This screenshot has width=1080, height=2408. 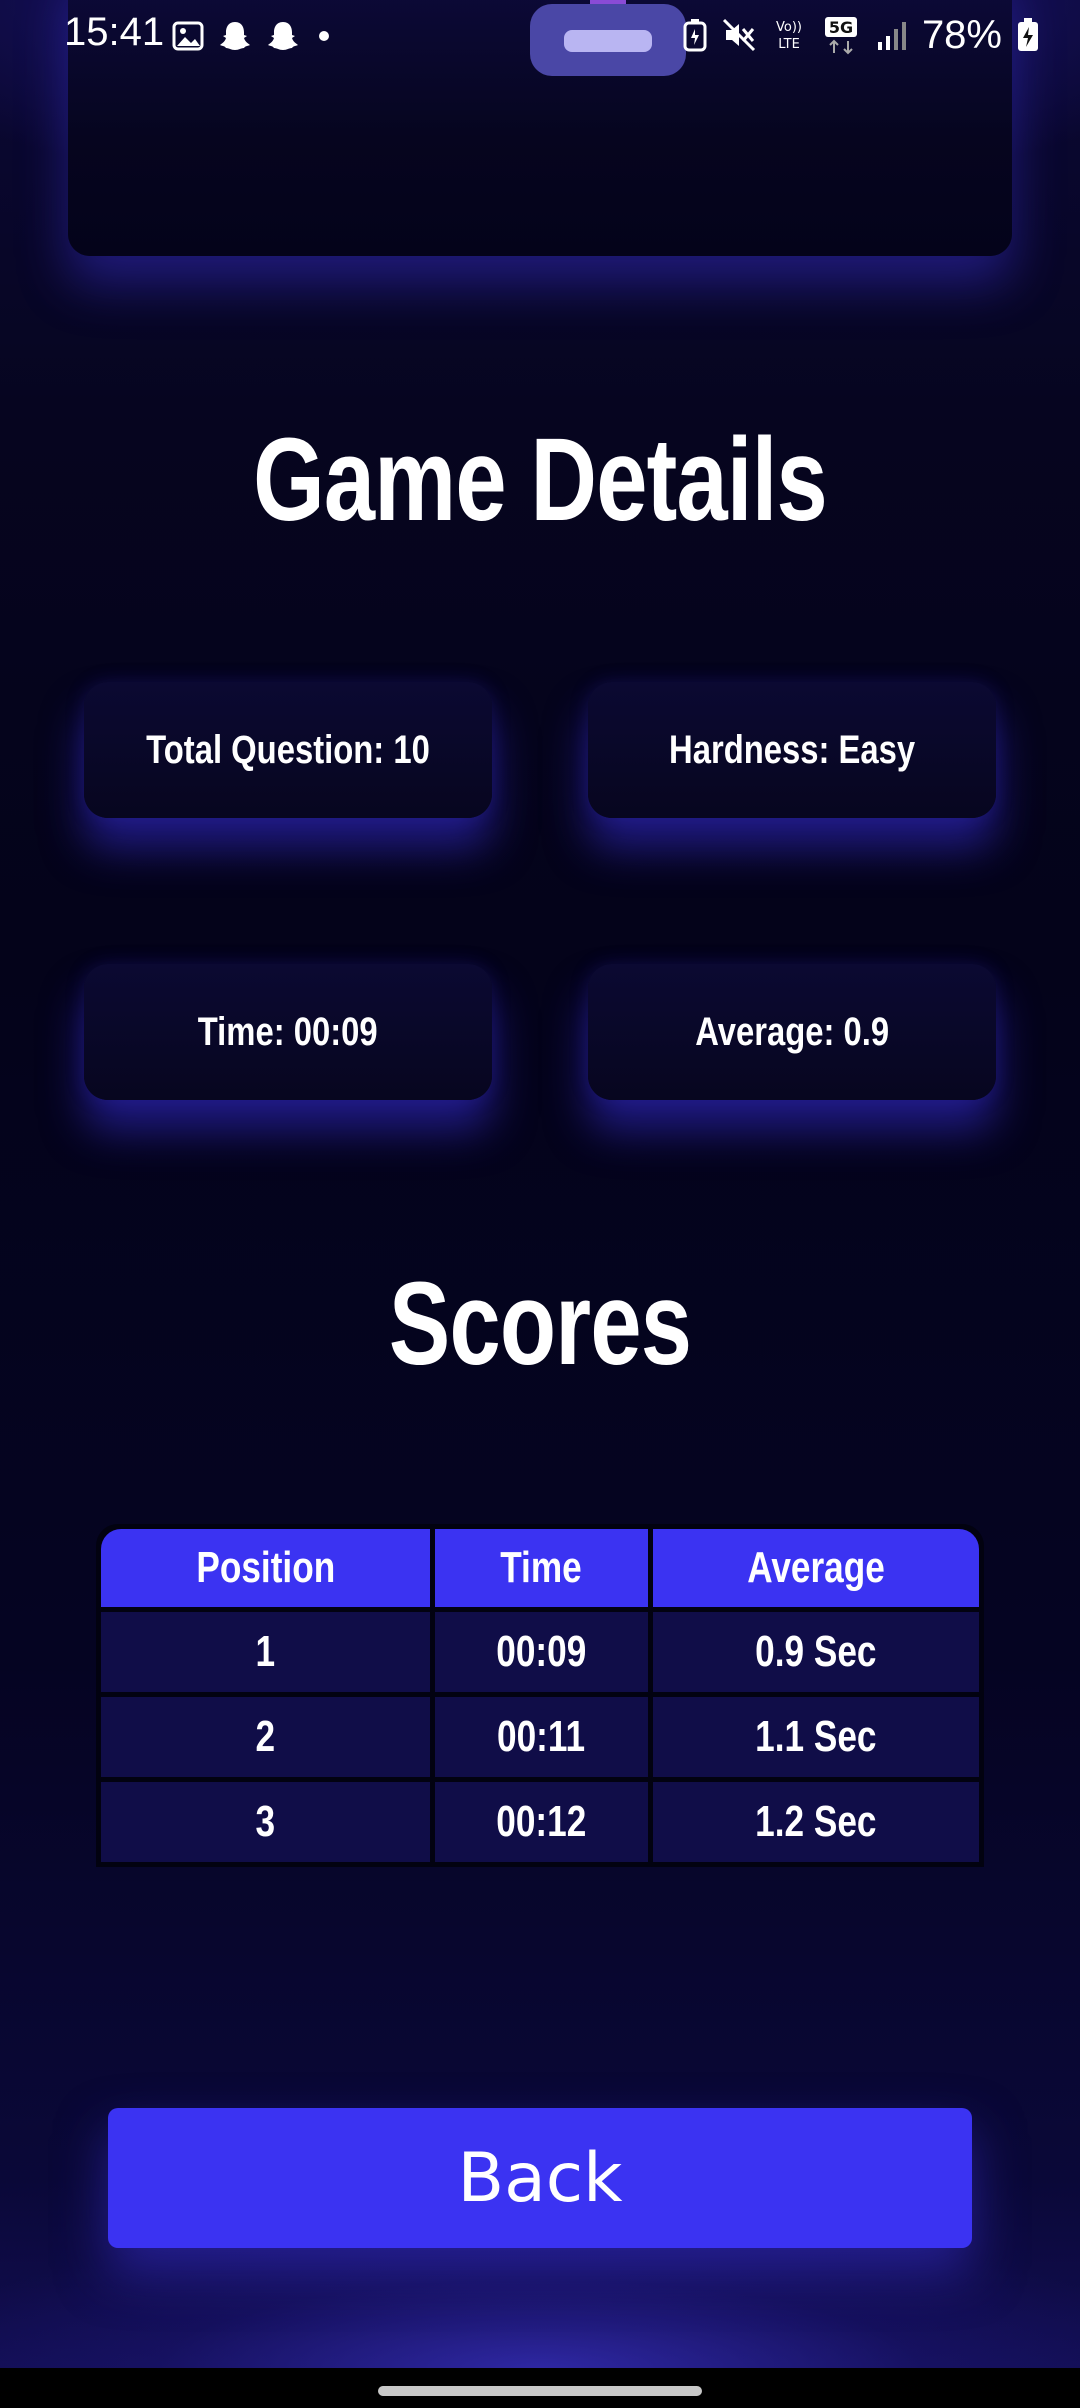 I want to click on hardness-text: Hardness: Easy, so click(x=792, y=749).